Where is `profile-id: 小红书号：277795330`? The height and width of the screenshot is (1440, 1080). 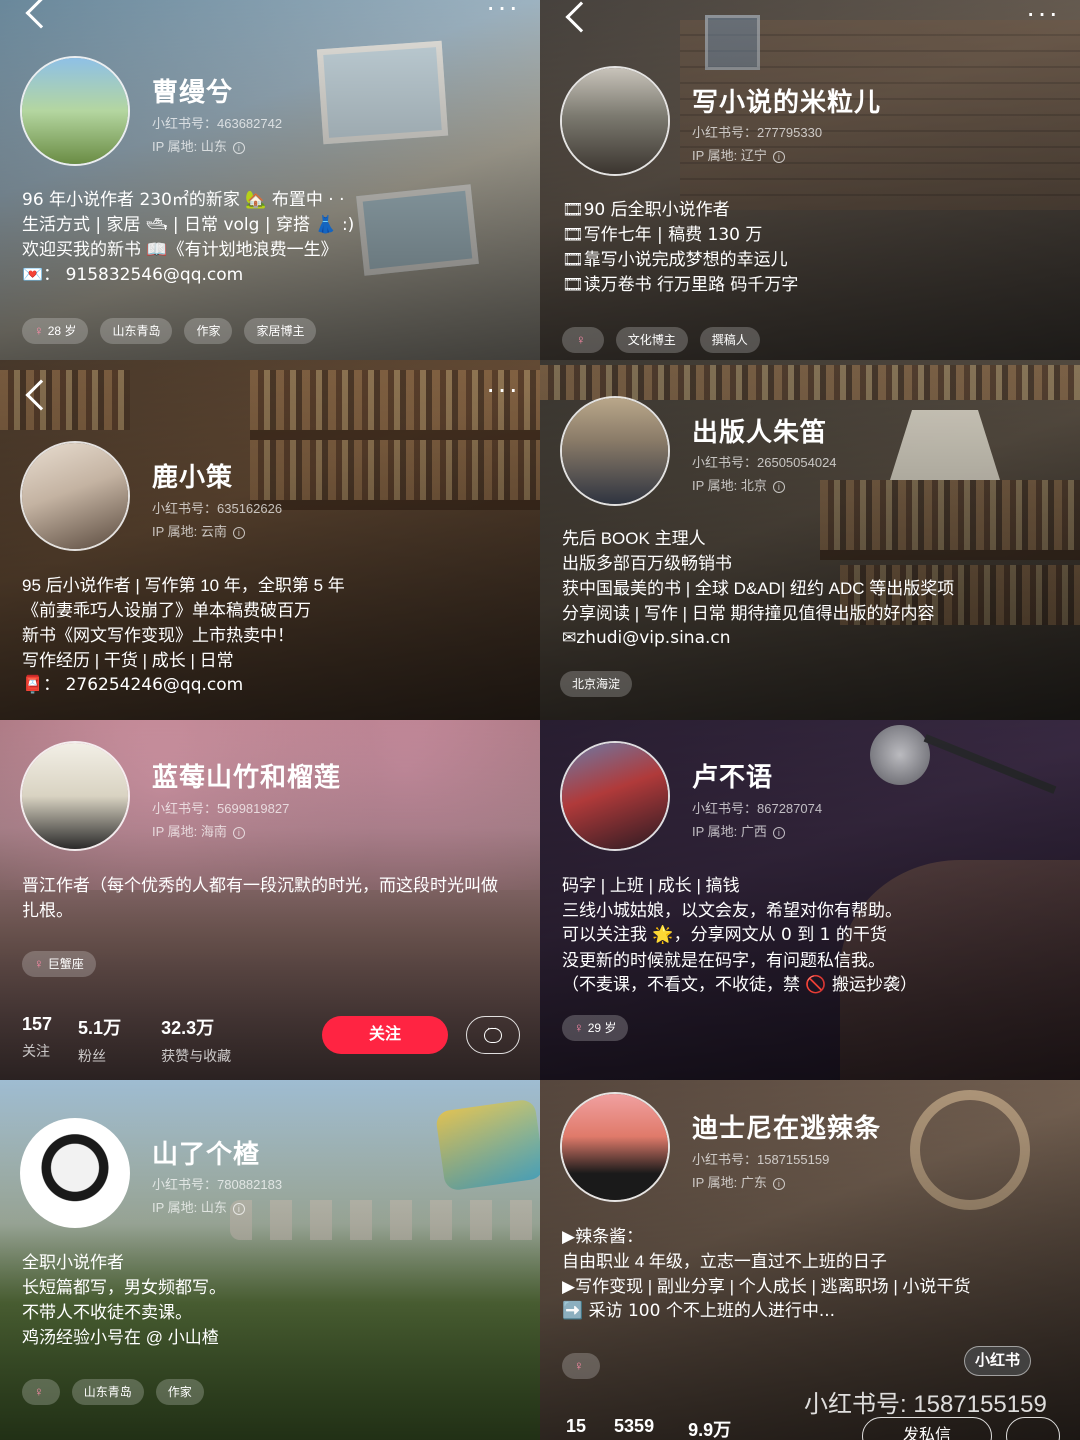 profile-id: 小红书号：277795330 is located at coordinates (757, 132).